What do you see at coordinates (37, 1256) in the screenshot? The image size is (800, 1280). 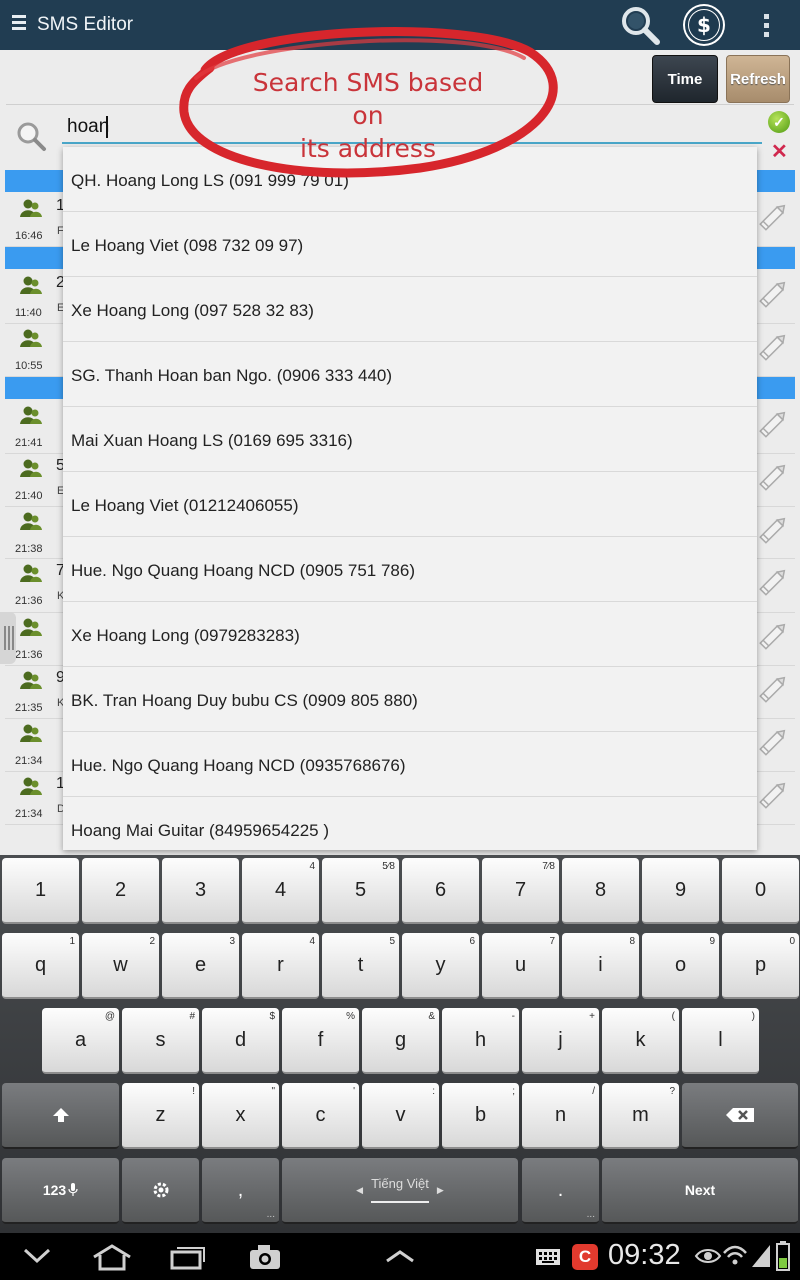 I see `back-chevron-icon` at bounding box center [37, 1256].